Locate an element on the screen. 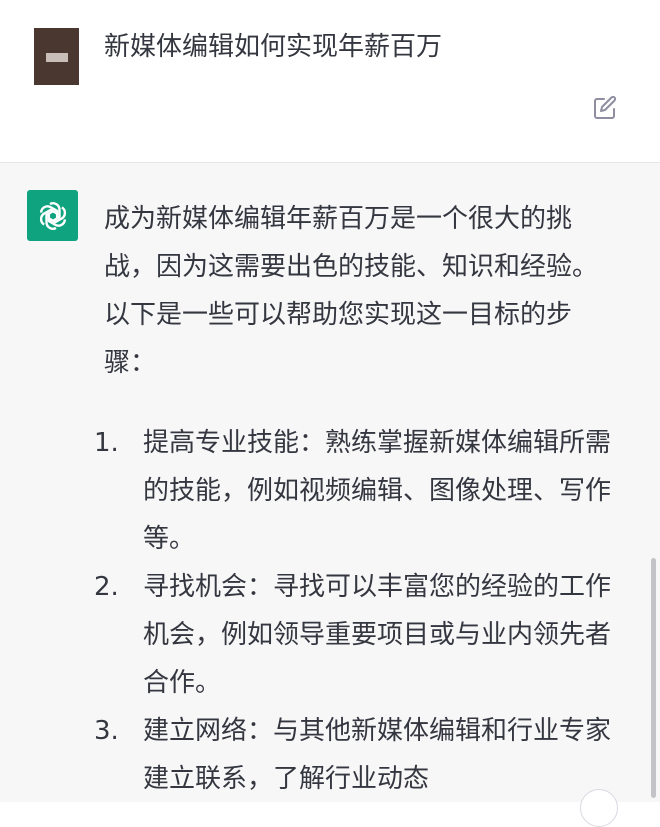  scrollbar is located at coordinates (653, 678).